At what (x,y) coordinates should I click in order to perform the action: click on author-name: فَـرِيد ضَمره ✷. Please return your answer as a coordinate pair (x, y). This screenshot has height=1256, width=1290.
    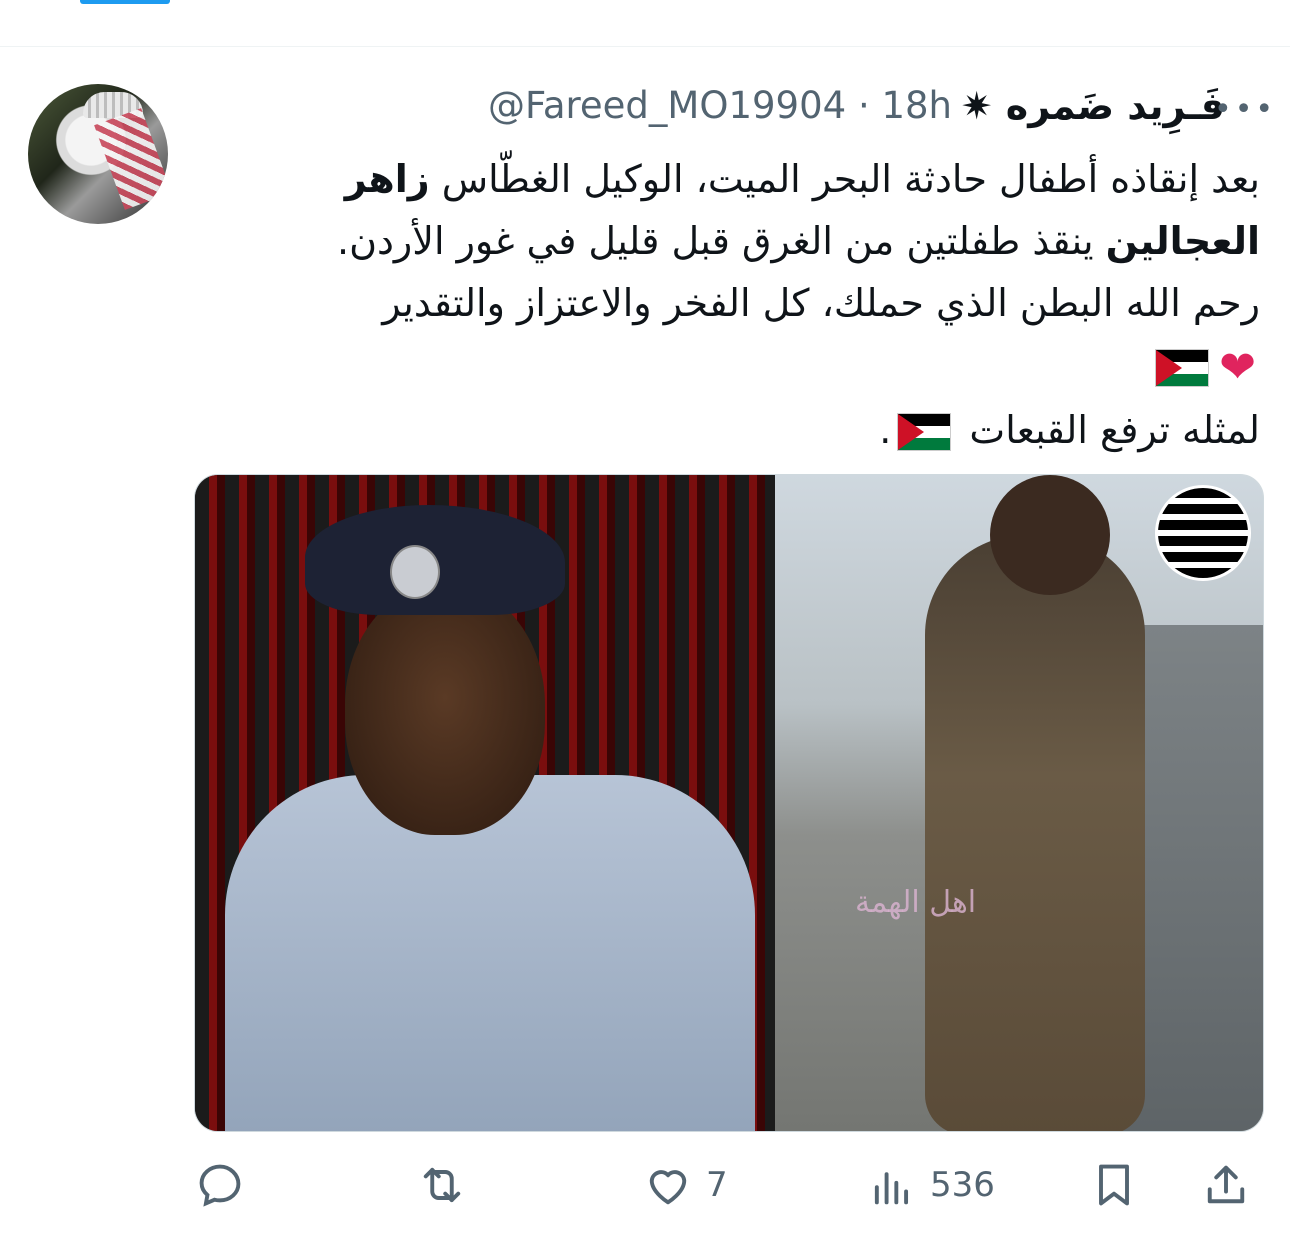
    Looking at the image, I should click on (1093, 106).